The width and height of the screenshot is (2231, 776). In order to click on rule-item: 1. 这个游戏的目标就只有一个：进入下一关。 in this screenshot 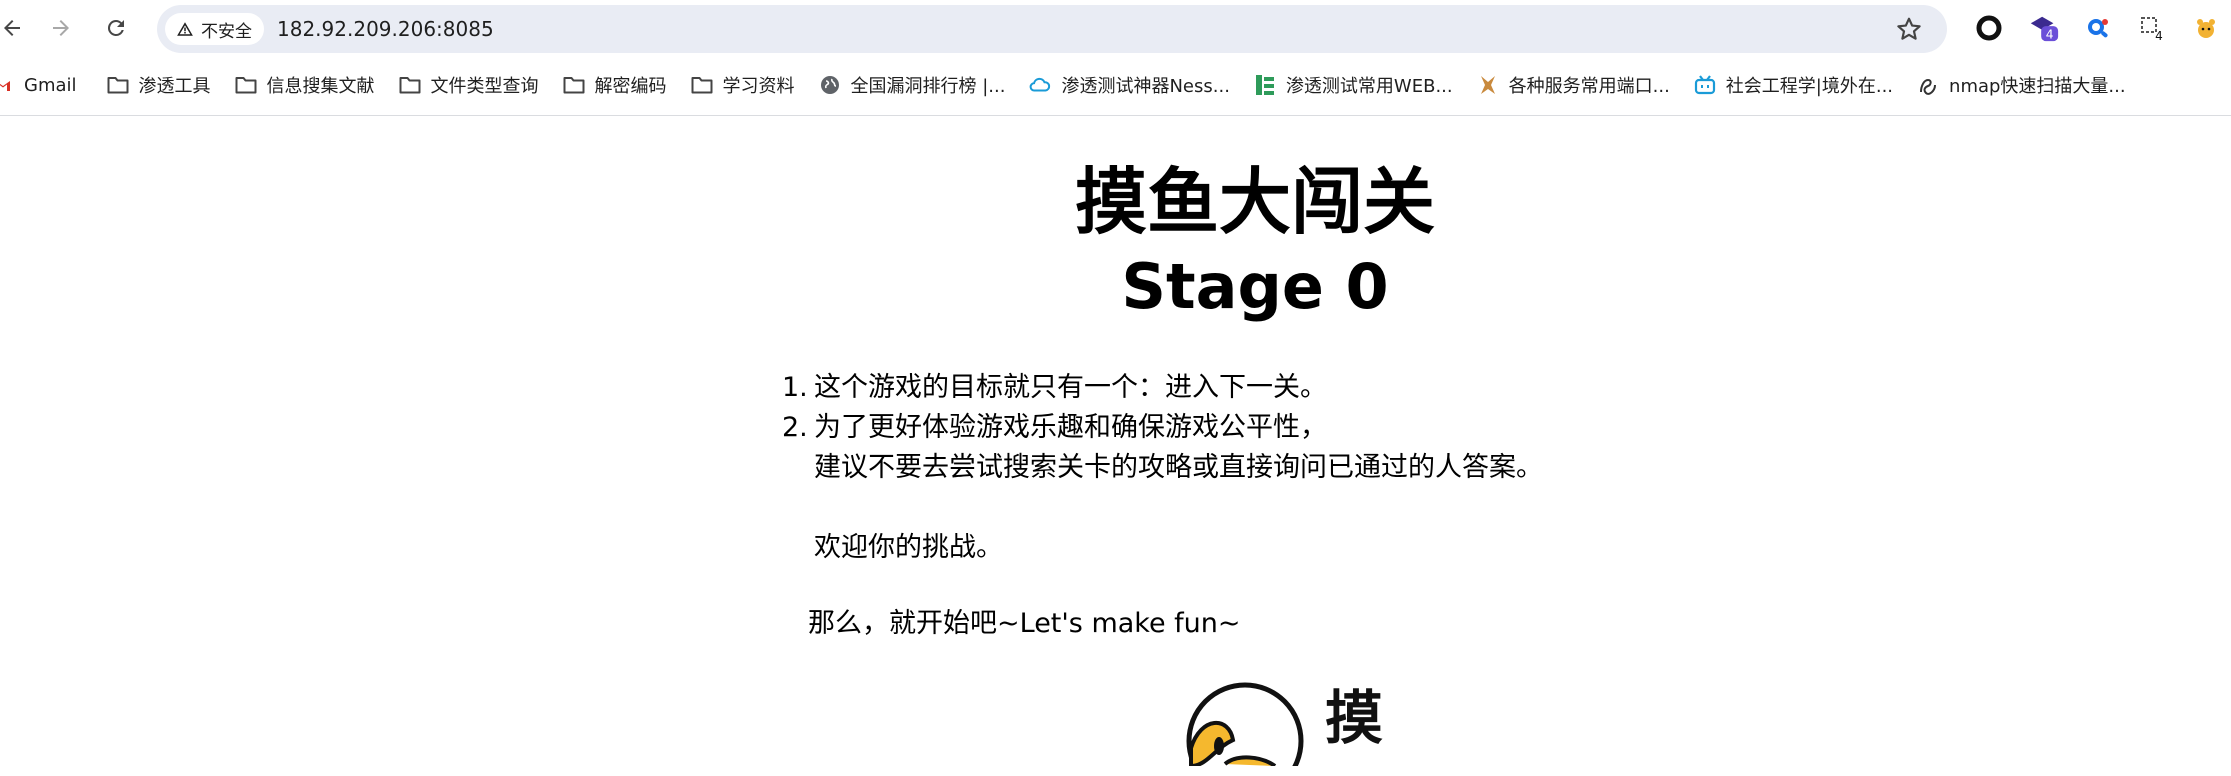, I will do `click(1162, 388)`.